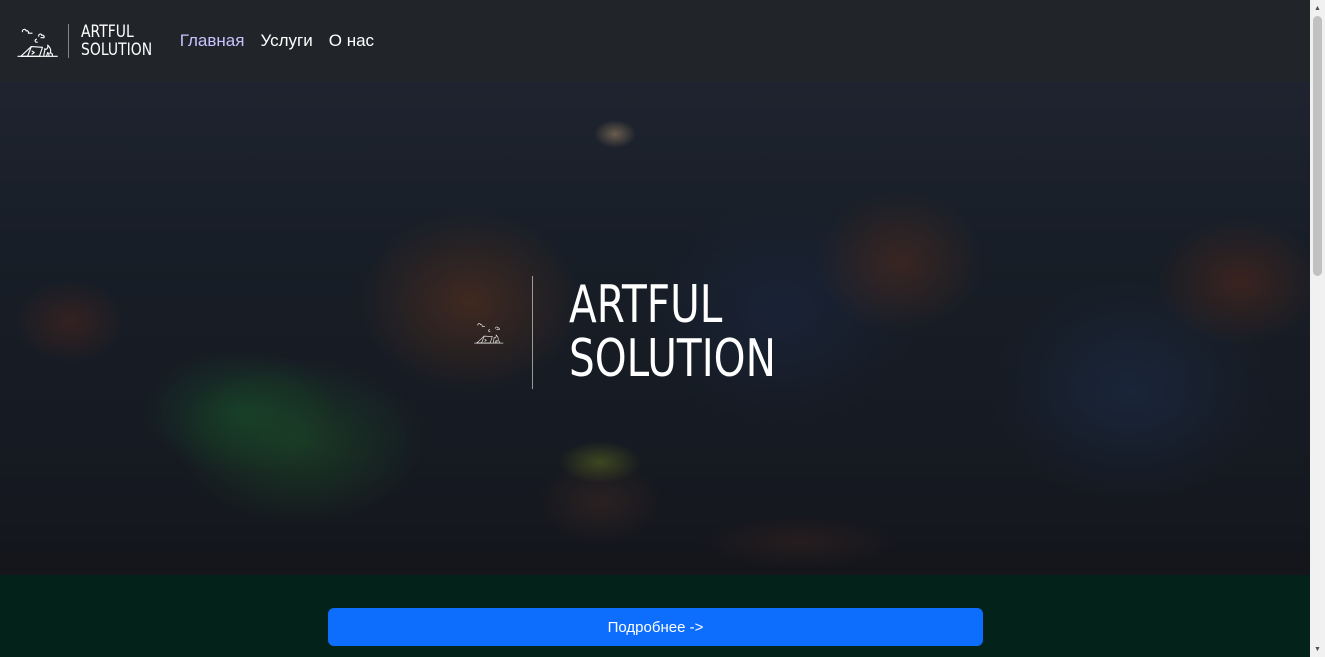 This screenshot has width=1325, height=657. I want to click on hero-logo: ARTFUL SOLUTION, so click(654, 332).